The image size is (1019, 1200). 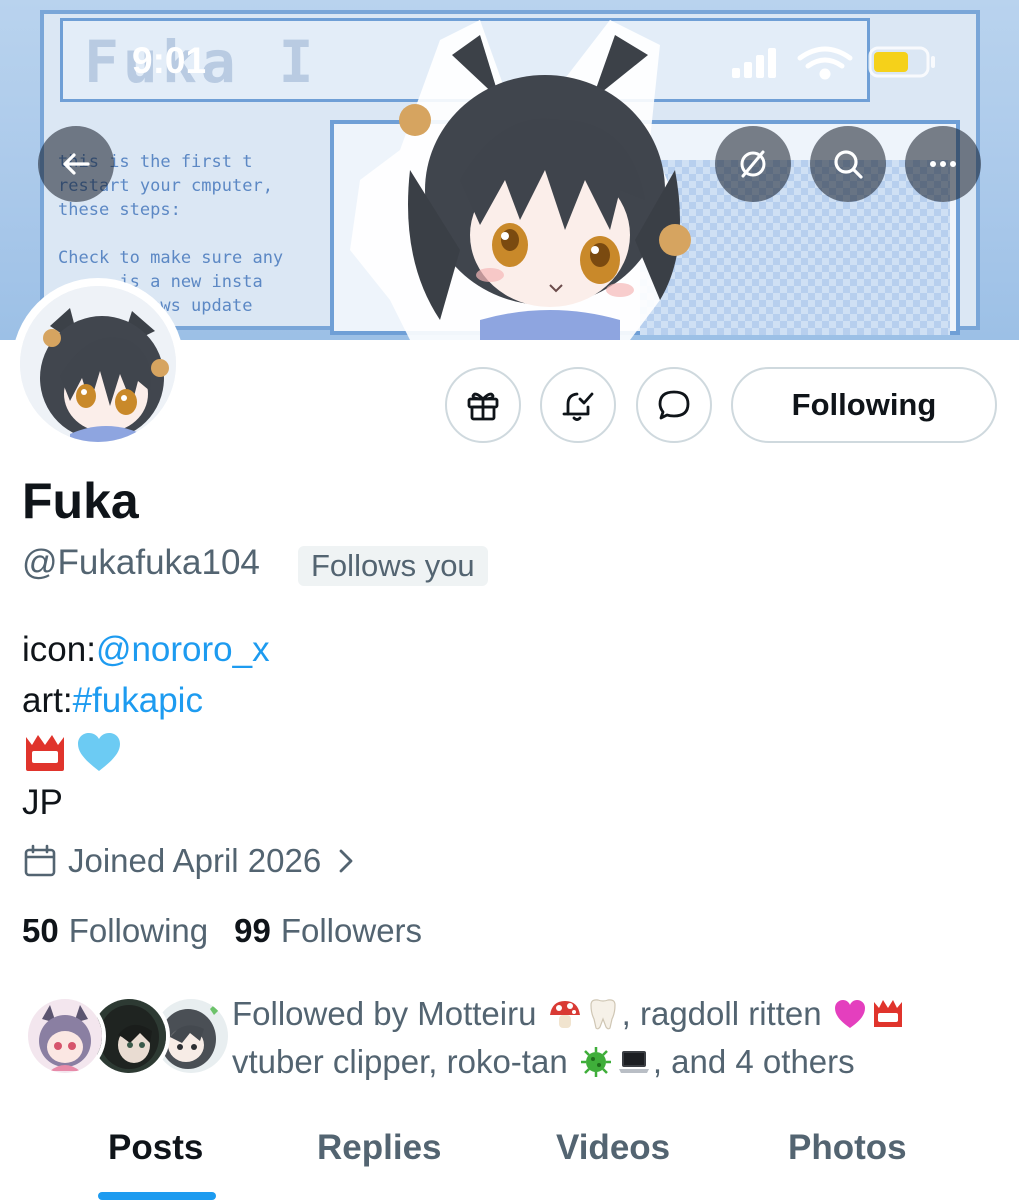 What do you see at coordinates (384, 1013) in the screenshot?
I see `followed-by-prefix: Followed by Motteiru` at bounding box center [384, 1013].